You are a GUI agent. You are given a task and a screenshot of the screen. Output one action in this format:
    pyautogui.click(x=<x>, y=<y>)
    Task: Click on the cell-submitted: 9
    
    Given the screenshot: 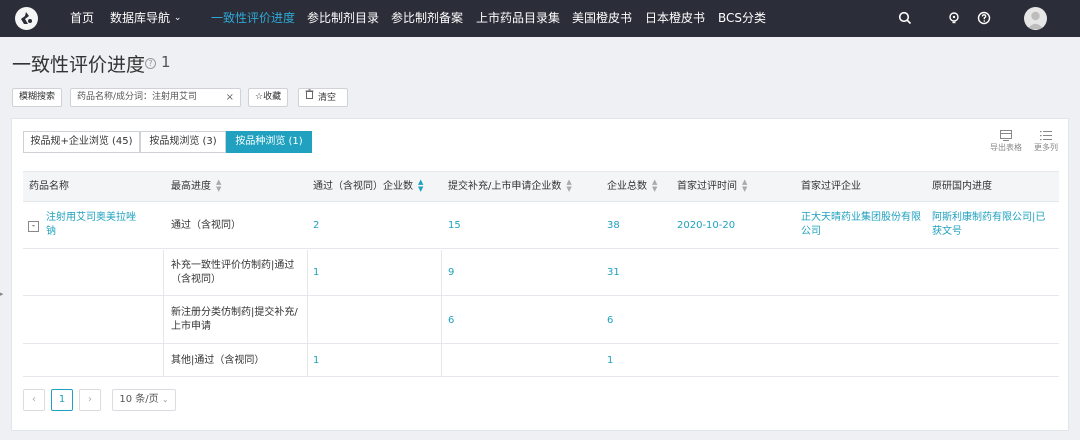 What is the action you would take?
    pyautogui.click(x=451, y=273)
    